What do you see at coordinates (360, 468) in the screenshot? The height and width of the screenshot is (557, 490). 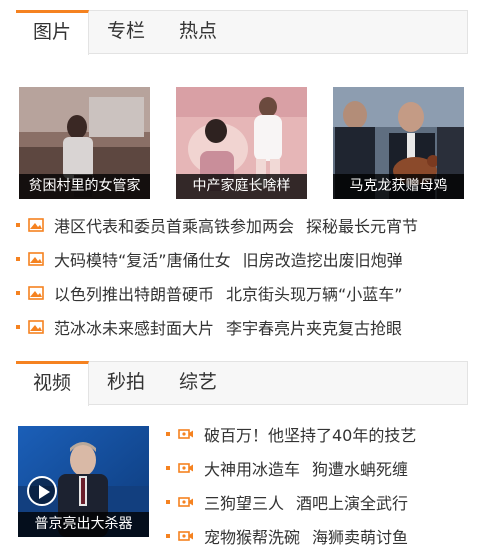 I see `headline-link: 狗遭水蚺死缠` at bounding box center [360, 468].